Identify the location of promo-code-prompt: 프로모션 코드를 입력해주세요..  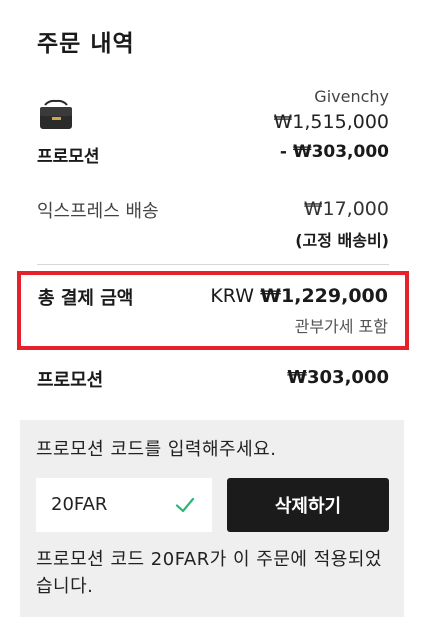
(156, 449).